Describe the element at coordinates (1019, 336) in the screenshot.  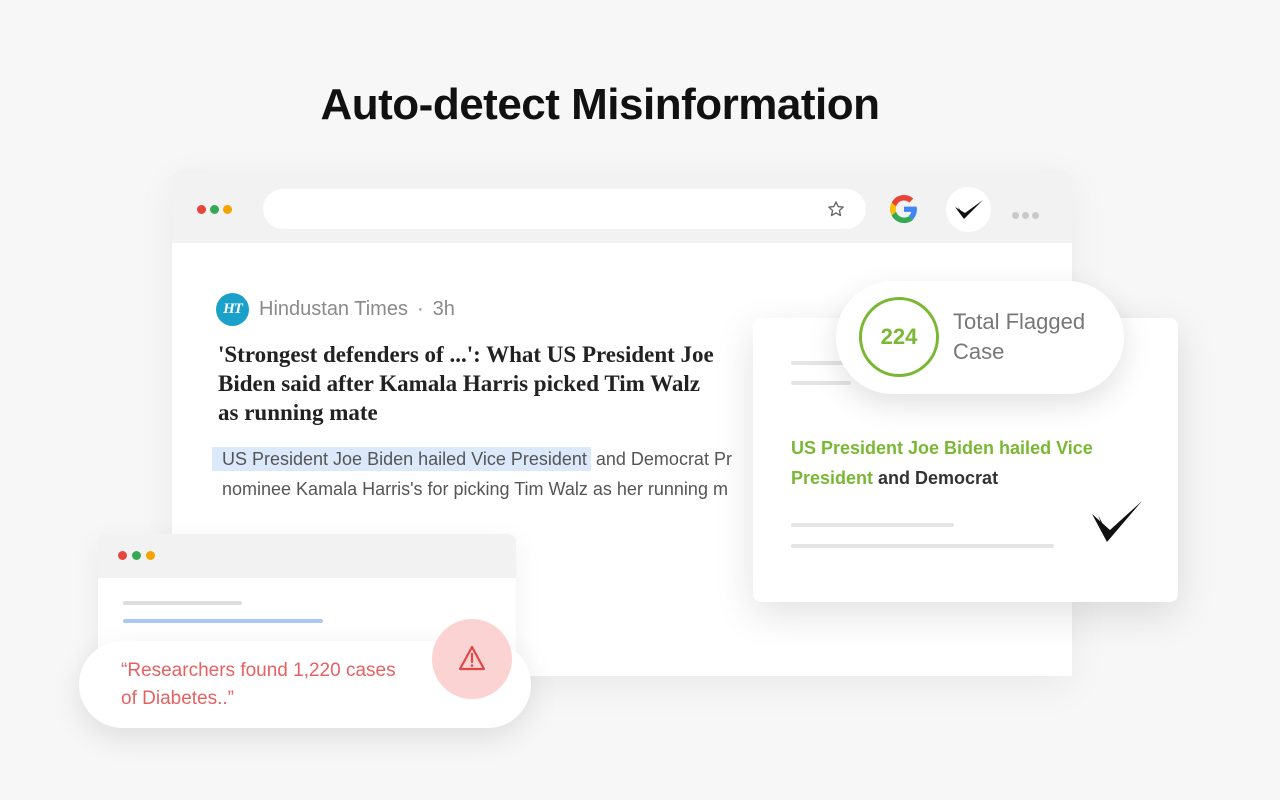
I see `flagged-label: Total Flagged Case` at that location.